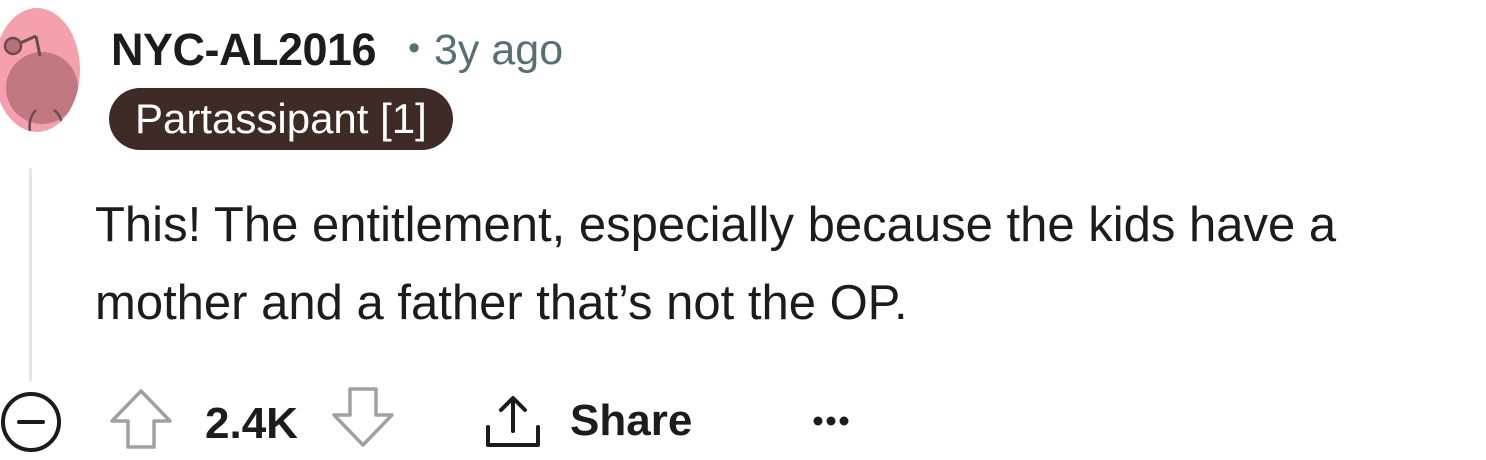 The width and height of the screenshot is (1486, 460). I want to click on more-options-button, so click(832, 421).